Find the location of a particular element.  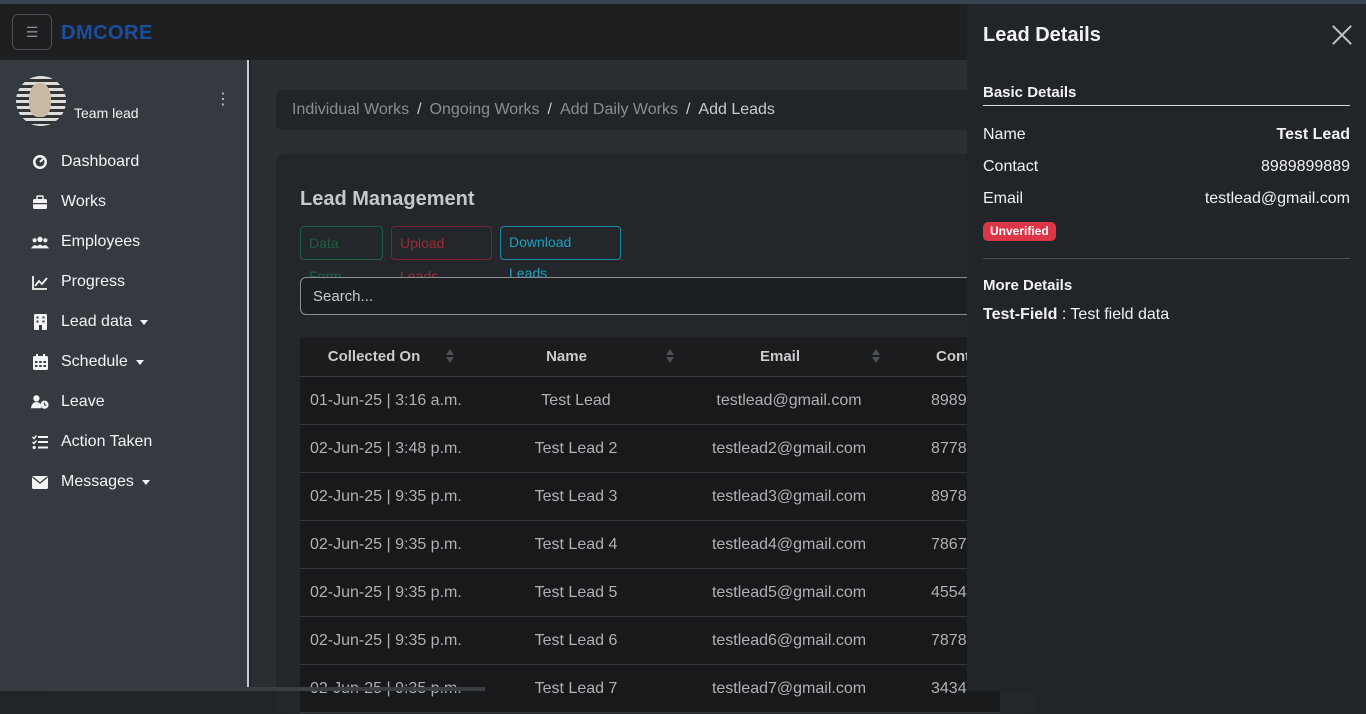

sidebar-item-leave: Leave is located at coordinates (123, 402).